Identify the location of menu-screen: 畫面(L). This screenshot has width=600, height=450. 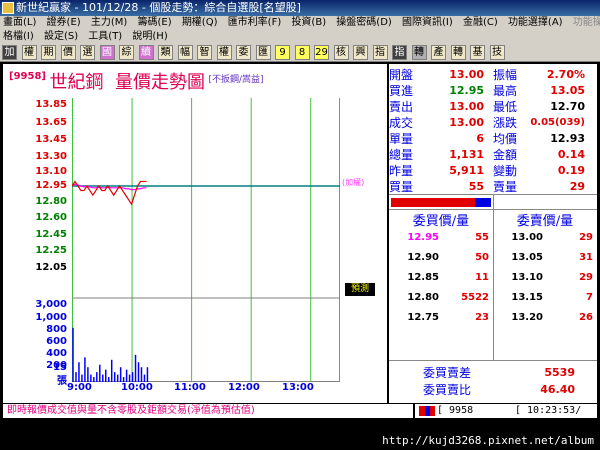
(19, 23).